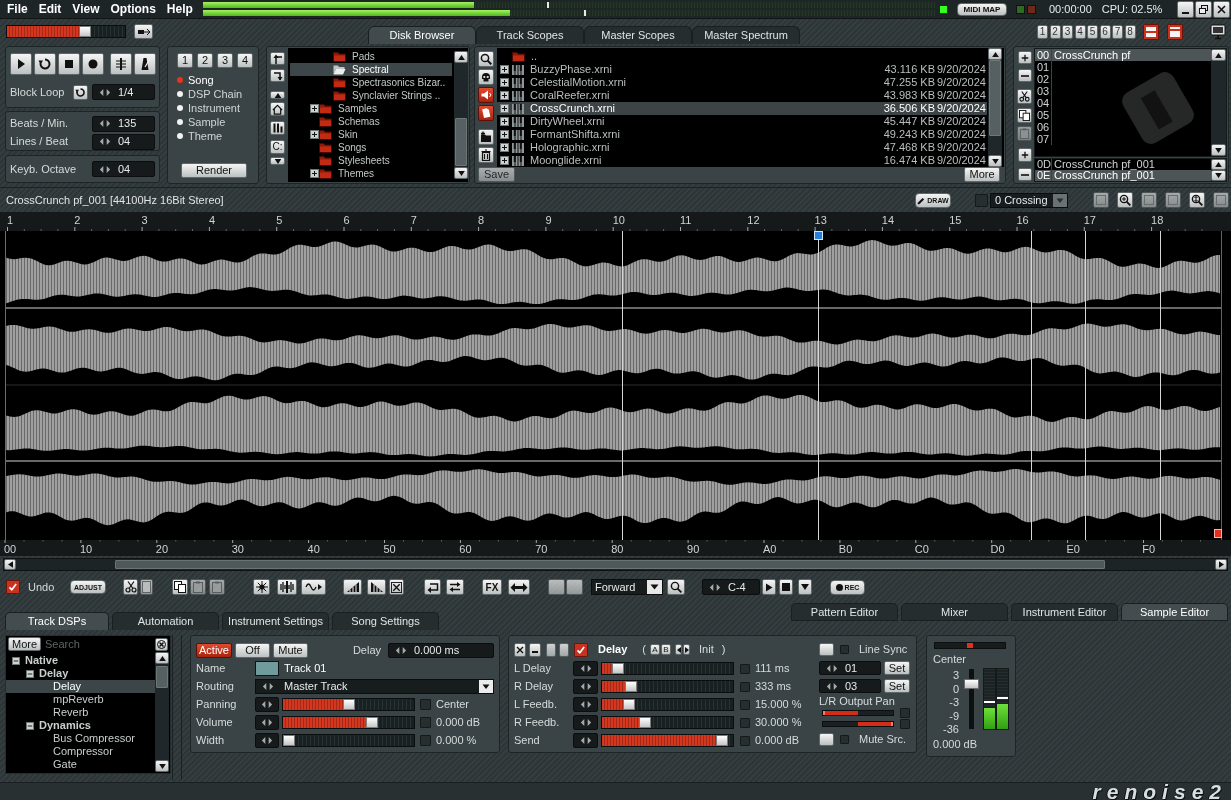 Image resolution: width=1231 pixels, height=800 pixels. What do you see at coordinates (371, 147) in the screenshot?
I see `folder-item: Songs` at bounding box center [371, 147].